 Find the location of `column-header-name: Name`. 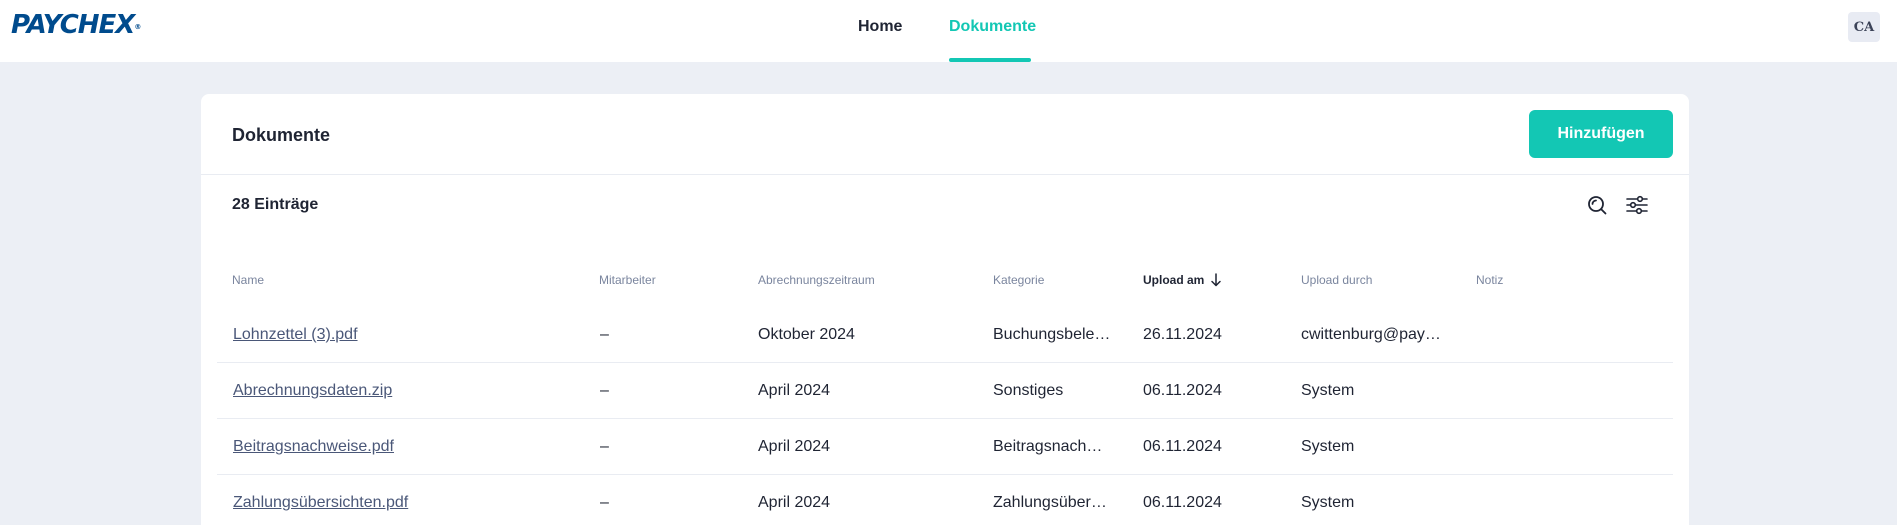

column-header-name: Name is located at coordinates (248, 280).